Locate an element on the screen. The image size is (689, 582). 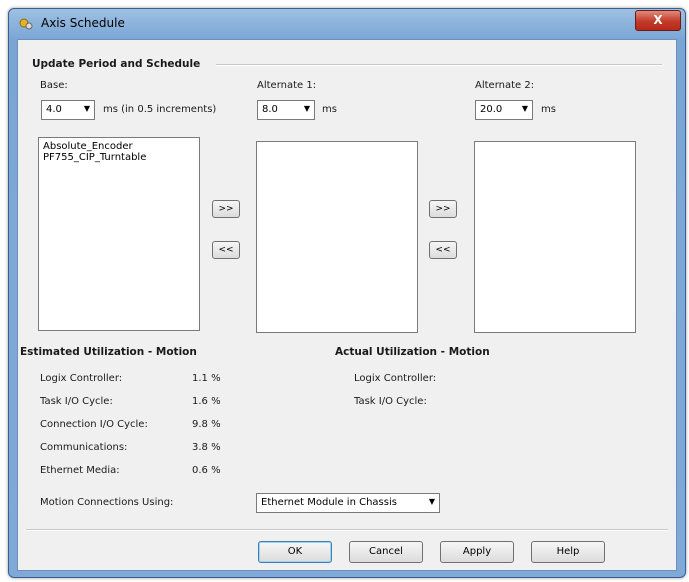
alternate1-axis-list is located at coordinates (337, 237).